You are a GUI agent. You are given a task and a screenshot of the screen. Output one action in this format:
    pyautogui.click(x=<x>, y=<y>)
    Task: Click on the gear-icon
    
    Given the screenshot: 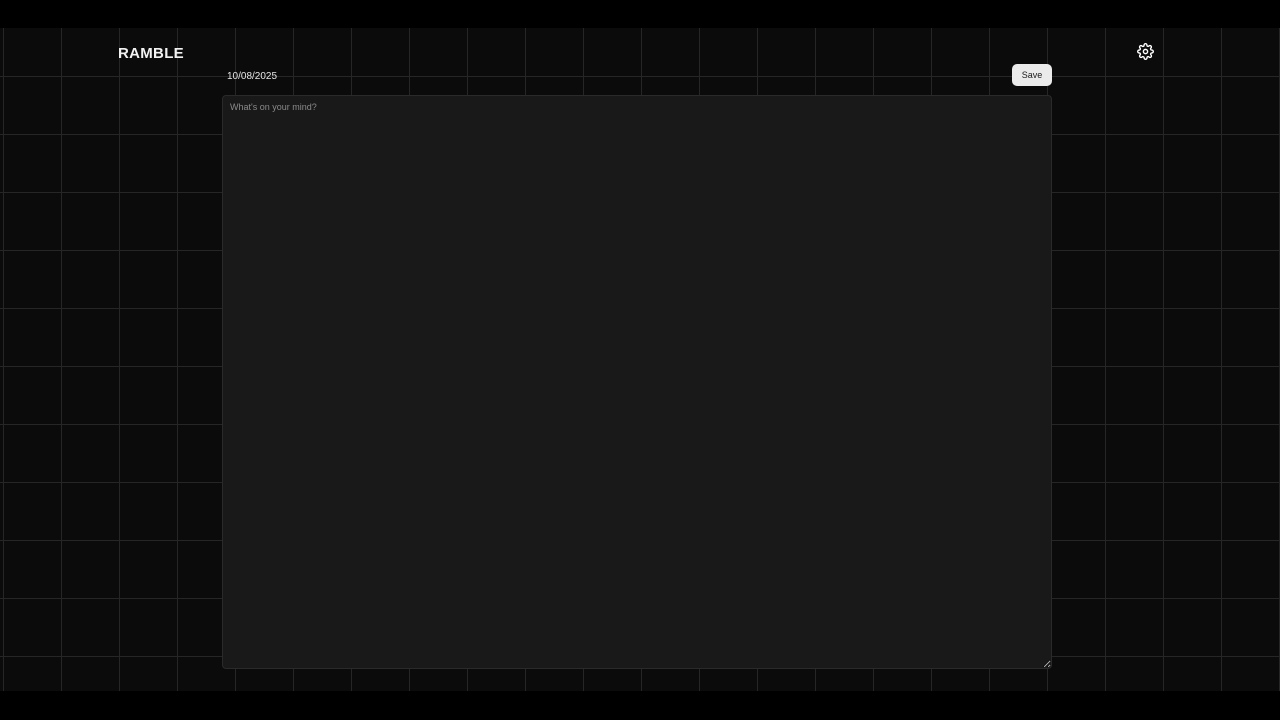 What is the action you would take?
    pyautogui.click(x=1145, y=54)
    